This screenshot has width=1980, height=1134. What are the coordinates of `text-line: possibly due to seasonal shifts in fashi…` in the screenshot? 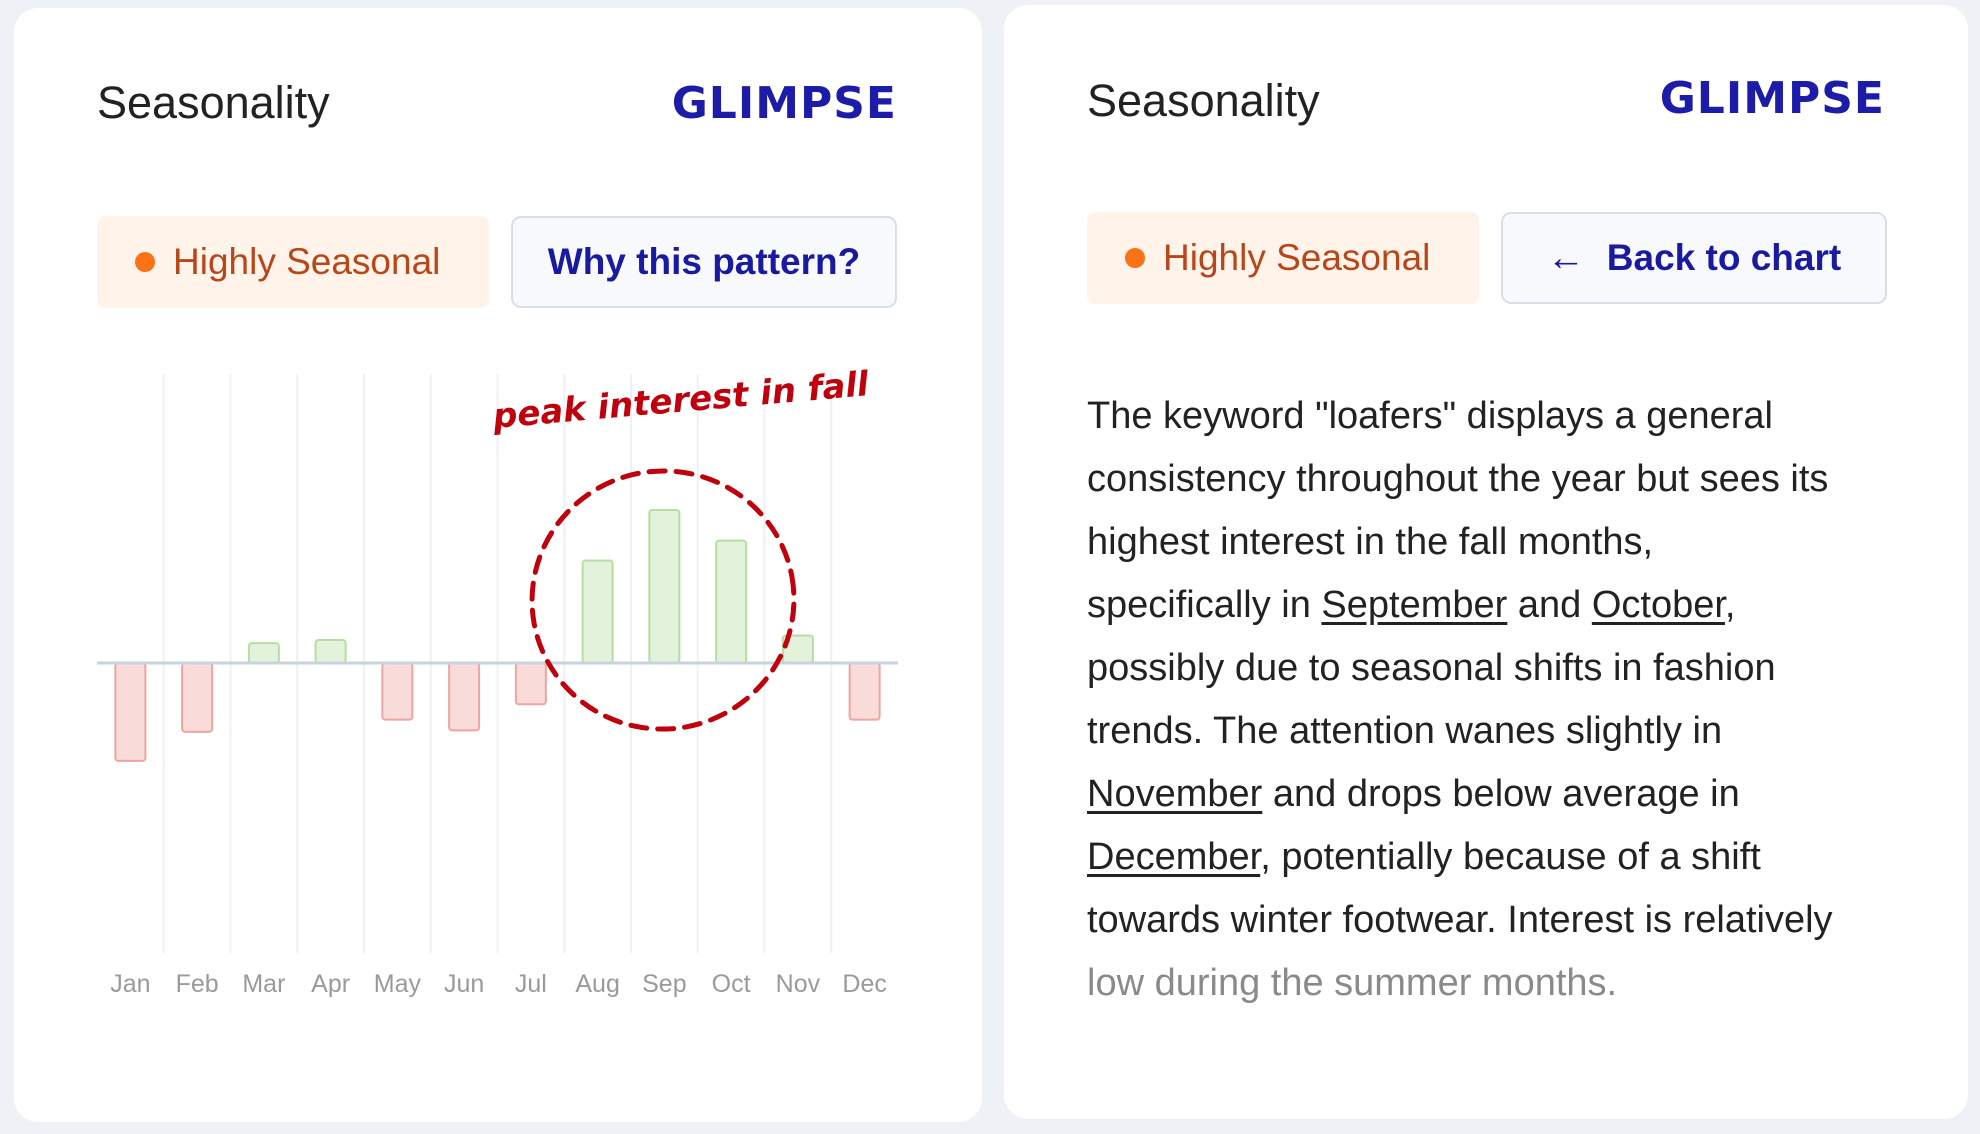 It's located at (1460, 668).